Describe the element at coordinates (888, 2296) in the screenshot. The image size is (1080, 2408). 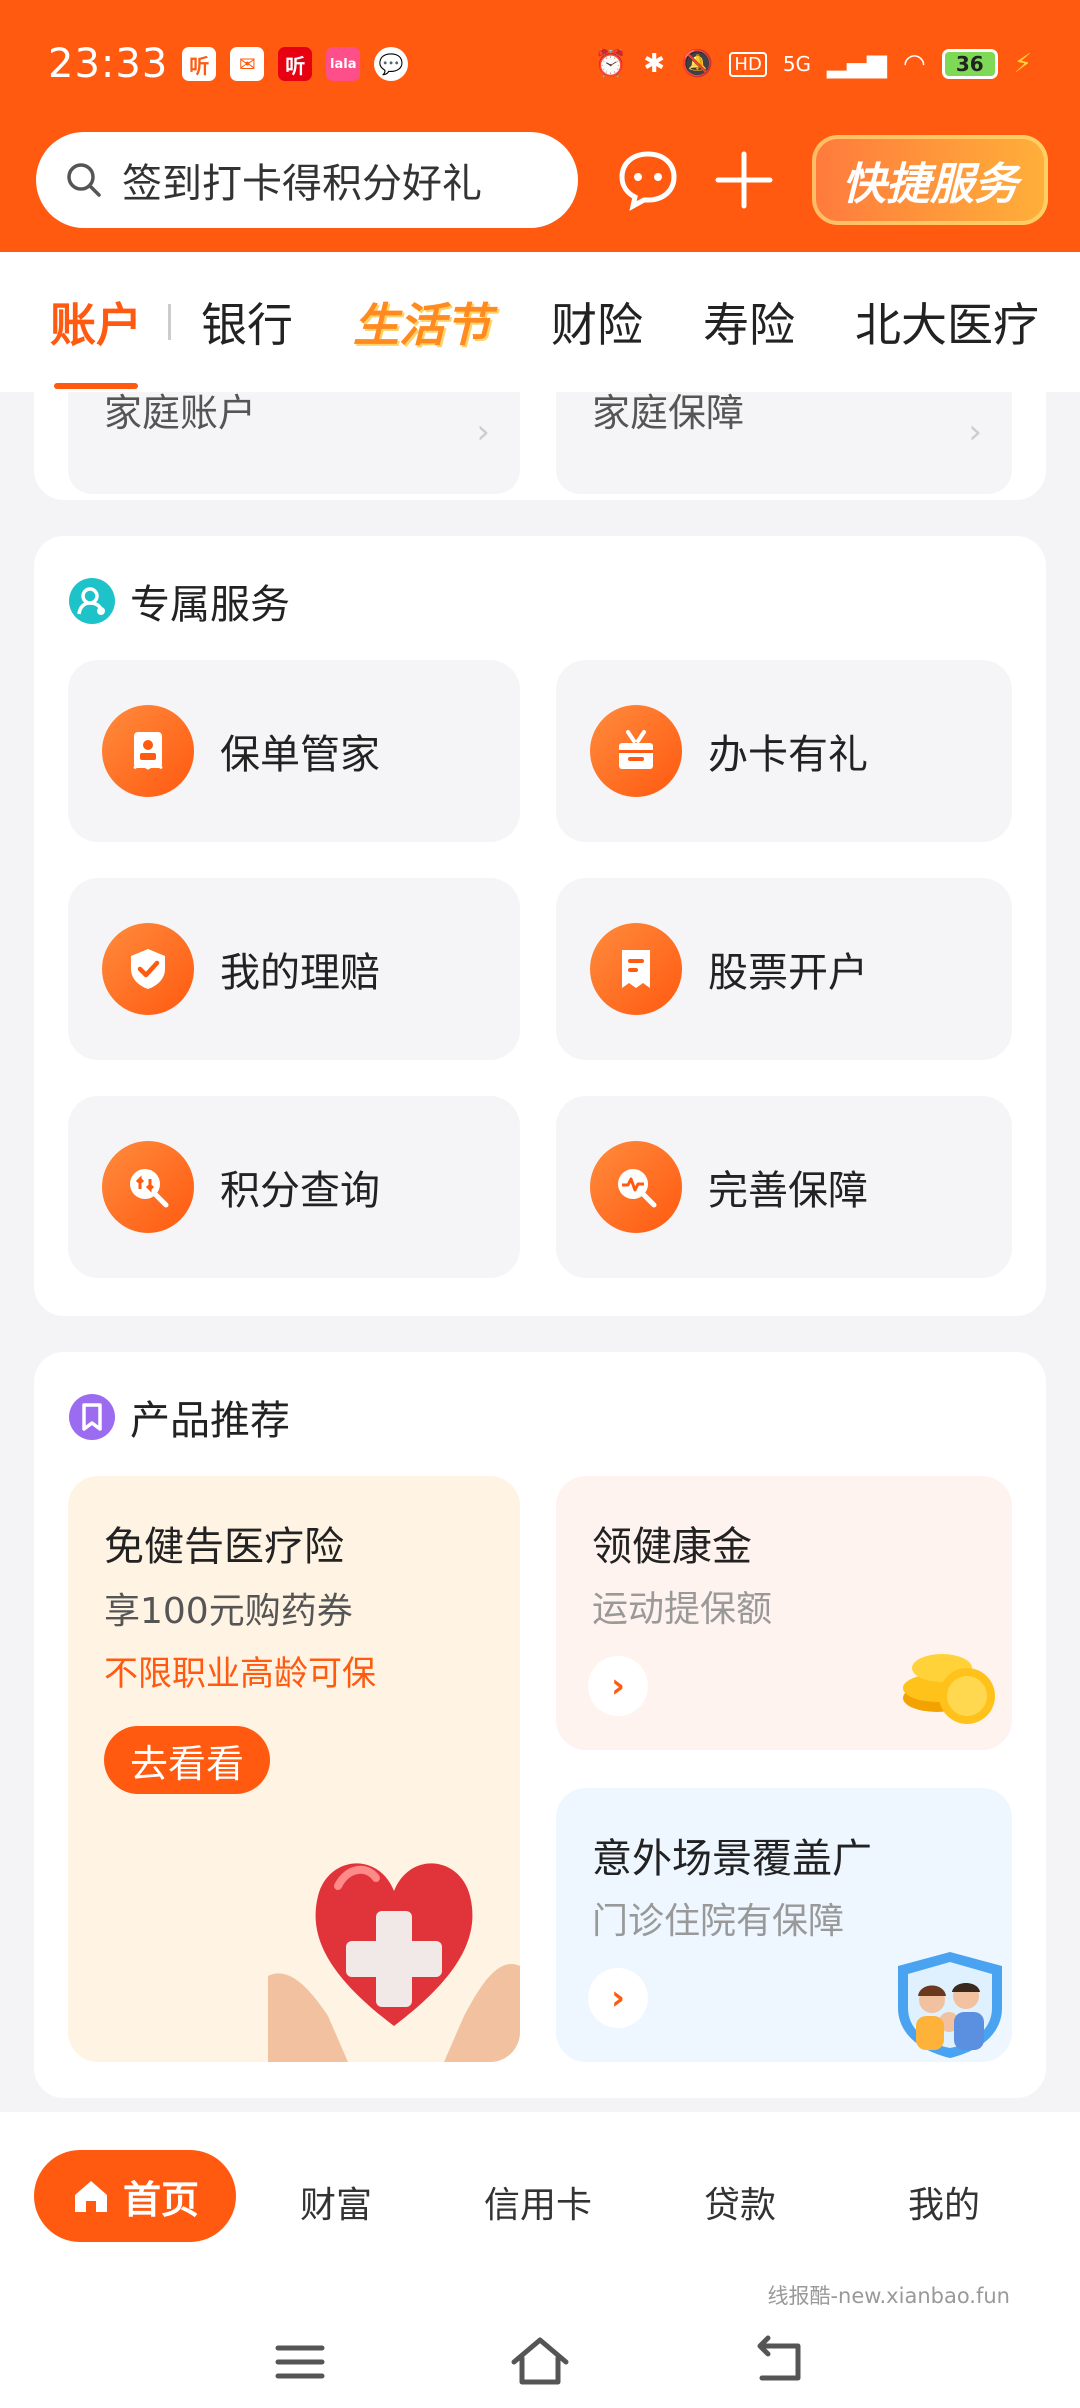
I see `watermark-text: 线报酷-new.xianbao.fun` at that location.